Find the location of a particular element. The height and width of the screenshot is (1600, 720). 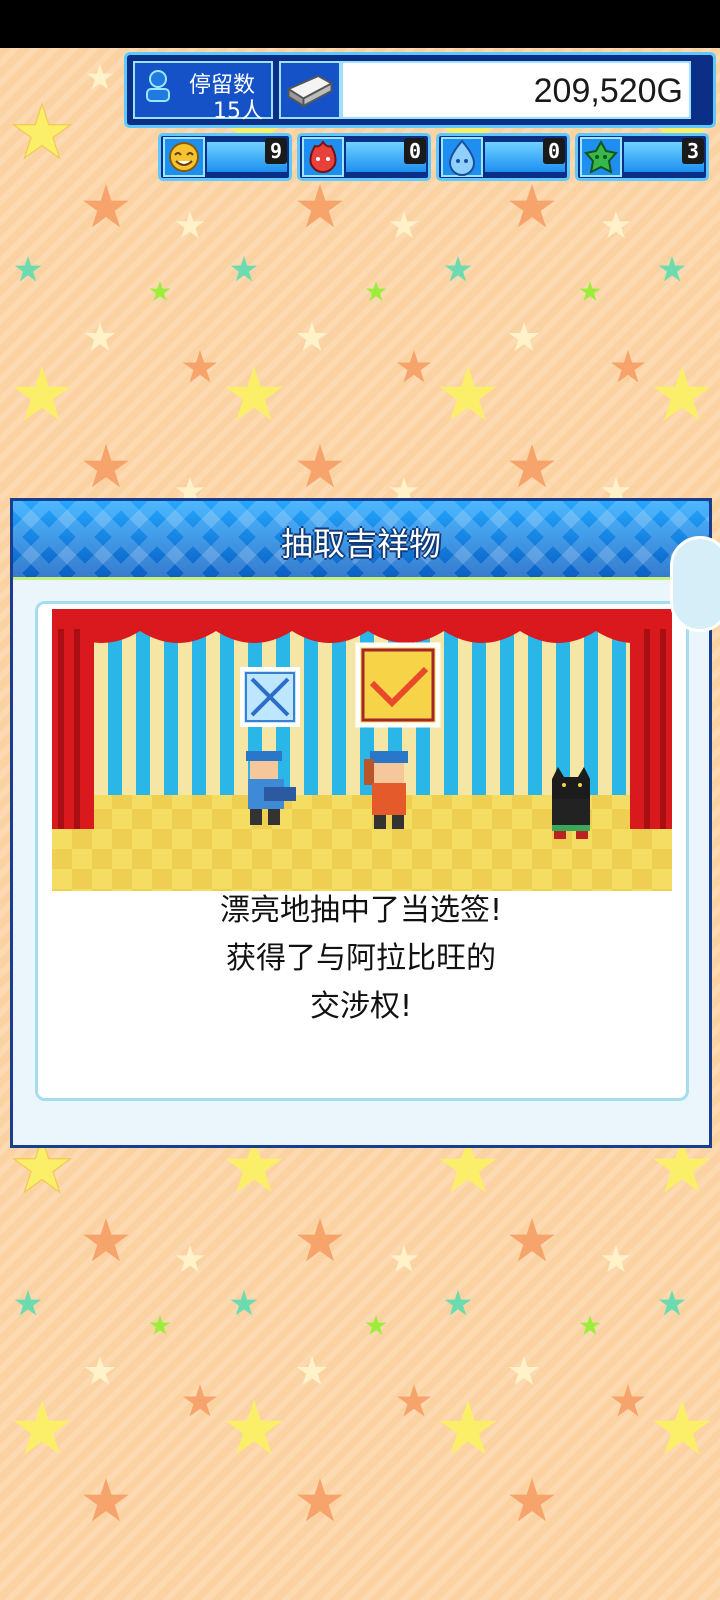

resource-yellow-value: 9 is located at coordinates (276, 151).